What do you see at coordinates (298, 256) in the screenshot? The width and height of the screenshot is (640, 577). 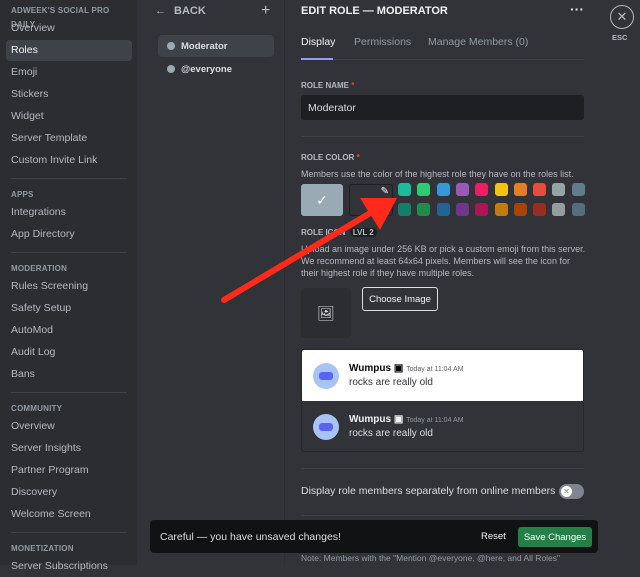 I see `arrow-shaft` at bounding box center [298, 256].